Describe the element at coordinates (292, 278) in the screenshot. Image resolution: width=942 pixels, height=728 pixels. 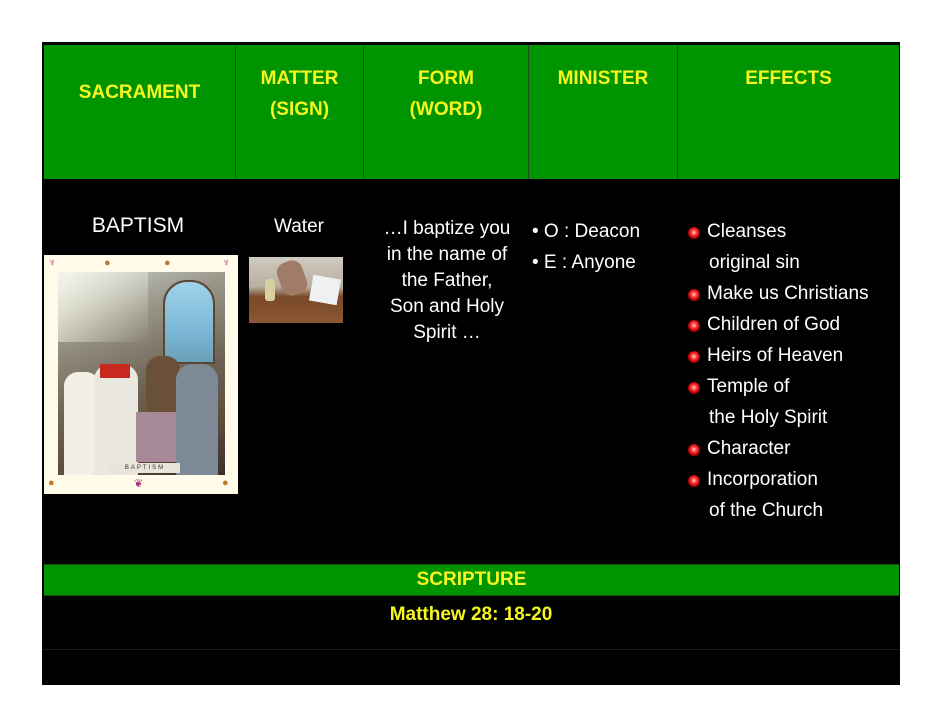
I see `hand-shape` at that location.